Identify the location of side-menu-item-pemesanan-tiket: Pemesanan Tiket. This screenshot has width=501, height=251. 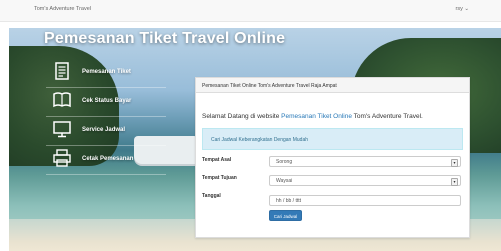
(106, 74).